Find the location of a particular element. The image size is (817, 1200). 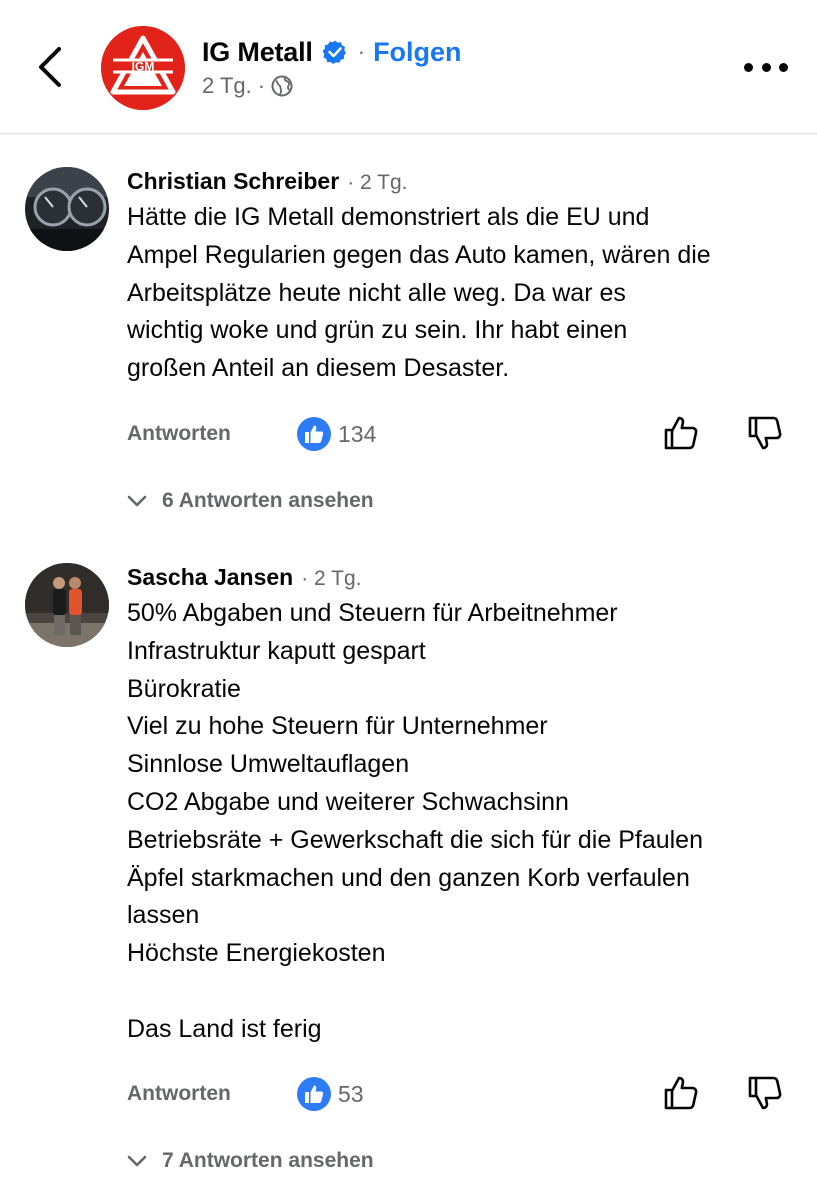

post-meta: 2 Tg. · is located at coordinates (247, 86).